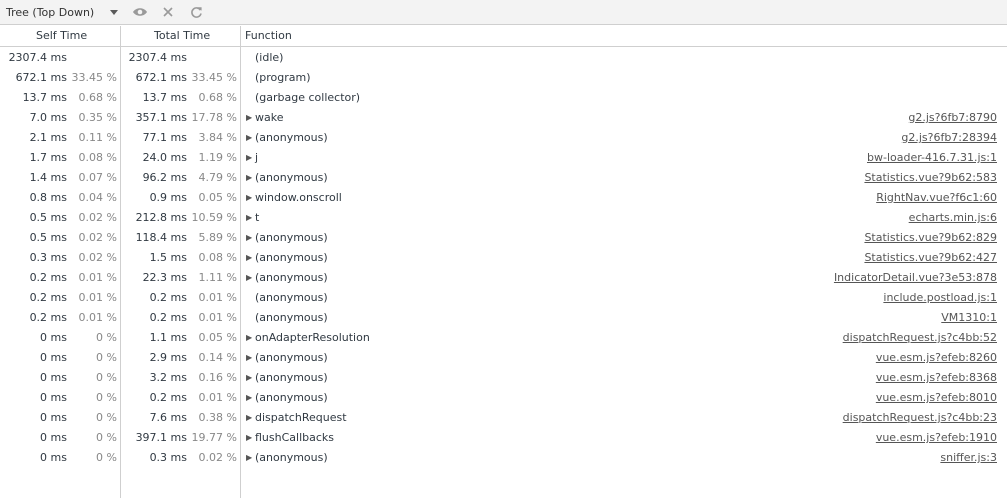 This screenshot has width=1007, height=498. I want to click on table-row: 672.1 ms 33.45 % 672.1 ms 33.45 % ▶(program), so click(503, 78).